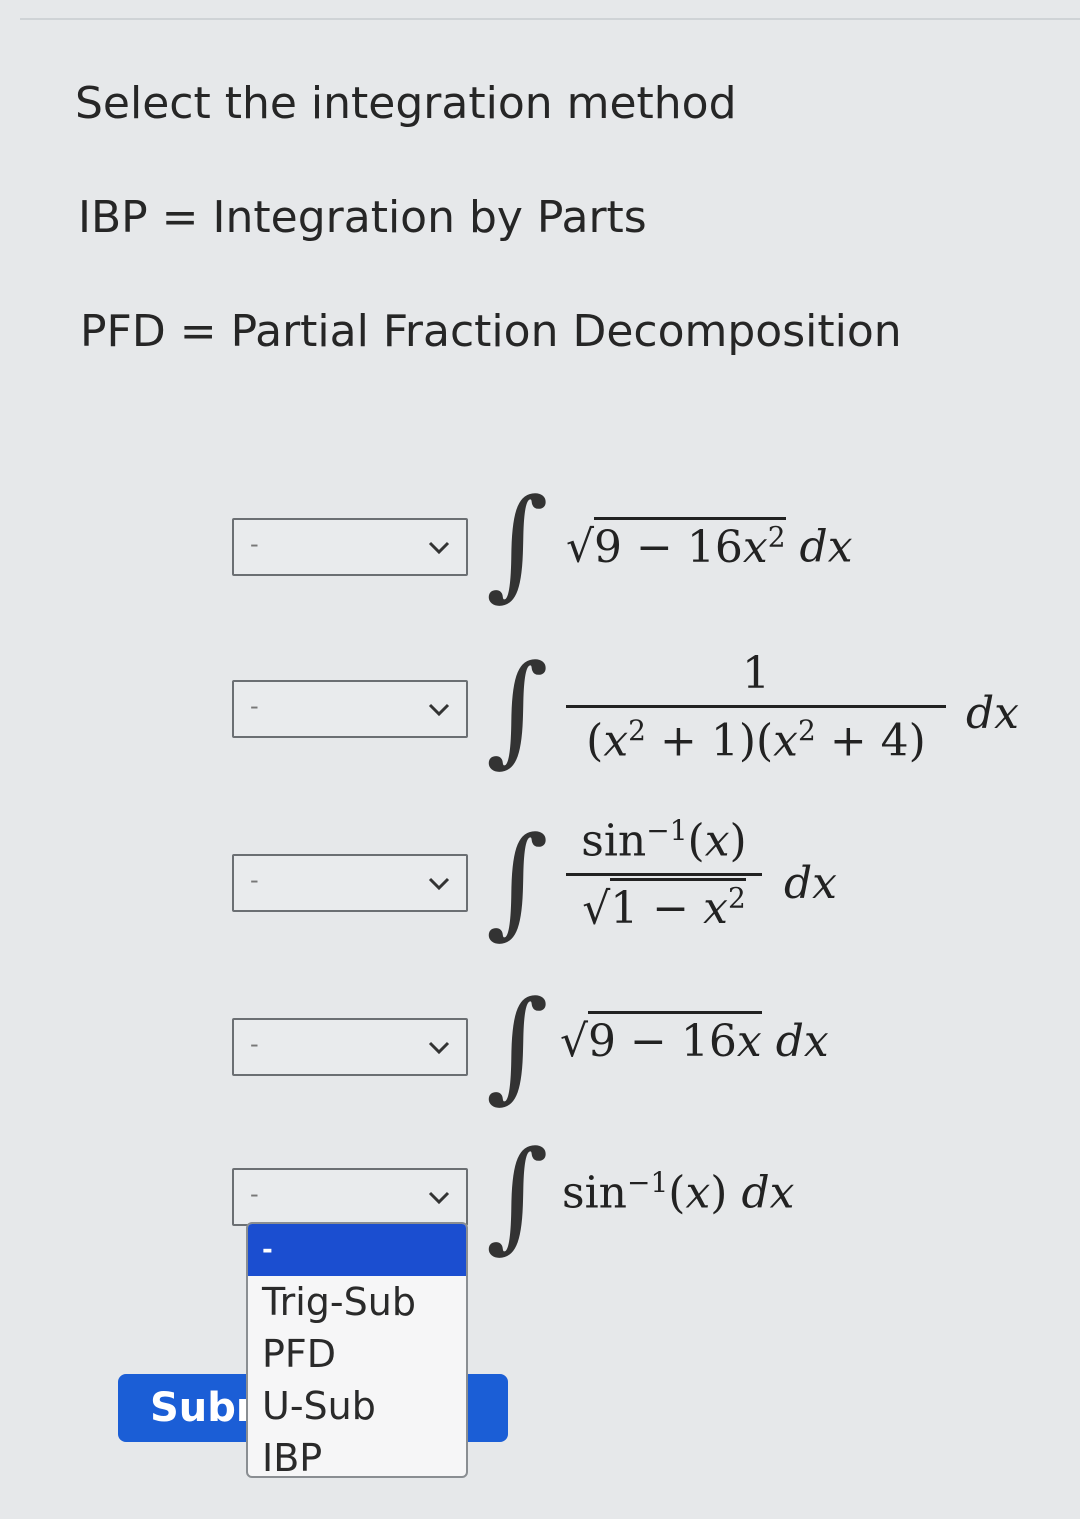 The image size is (1080, 1519). I want to click on method-dropdown-list: - Trig-Sub PFD U-Sub IBP, so click(357, 1350).